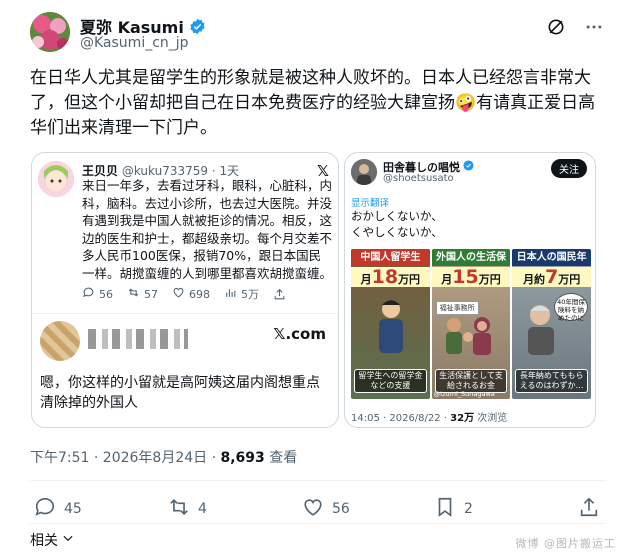 This screenshot has width=634, height=555. I want to click on family-illustration, so click(468, 336).